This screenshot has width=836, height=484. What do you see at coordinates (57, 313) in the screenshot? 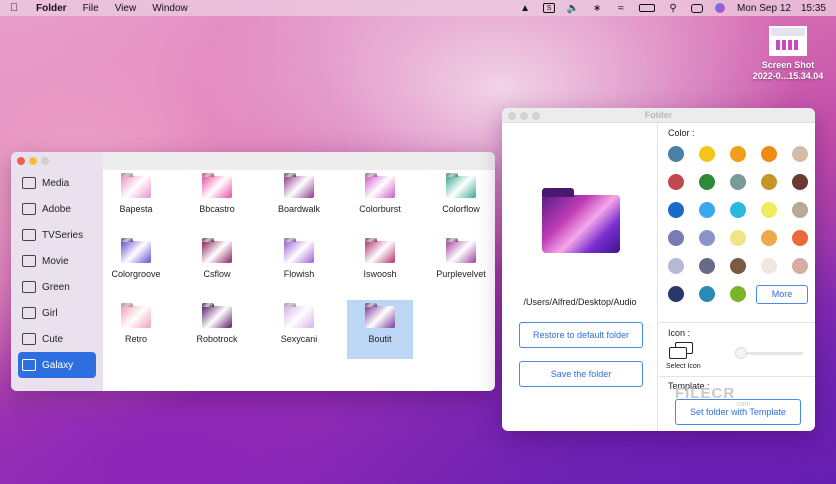
I see `sidebar-item-girl: Girl` at bounding box center [57, 313].